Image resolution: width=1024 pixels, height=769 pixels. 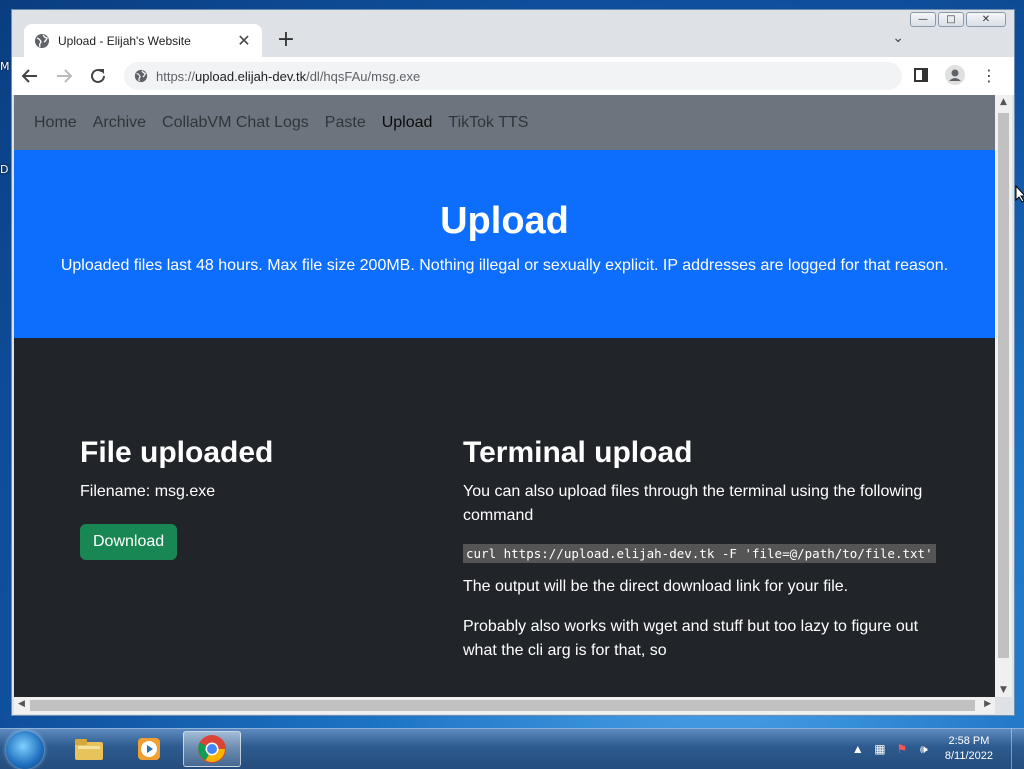 What do you see at coordinates (148, 491) in the screenshot?
I see `filename-text: Filename: msg.exe` at bounding box center [148, 491].